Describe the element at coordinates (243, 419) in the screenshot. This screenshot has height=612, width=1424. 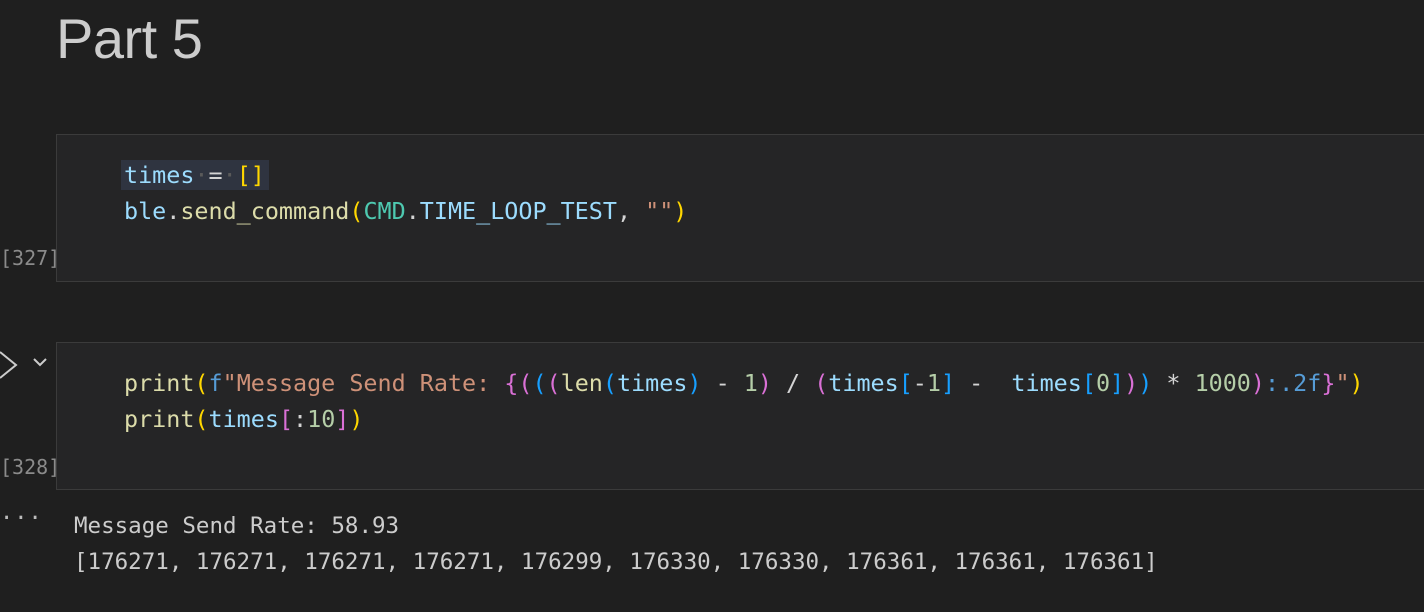
I see `code-line-4: print(times[:10])` at that location.